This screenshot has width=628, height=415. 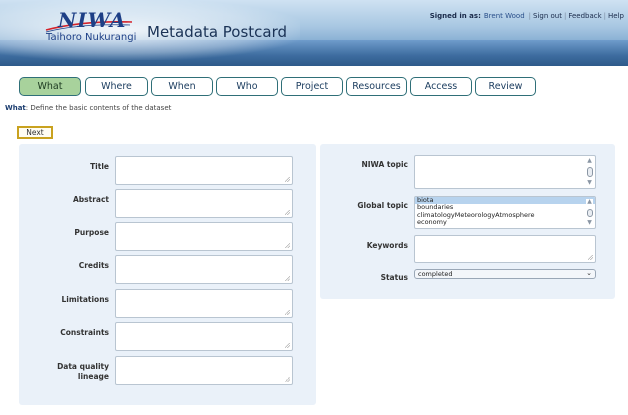 What do you see at coordinates (505, 249) in the screenshot?
I see `keywords-textarea` at bounding box center [505, 249].